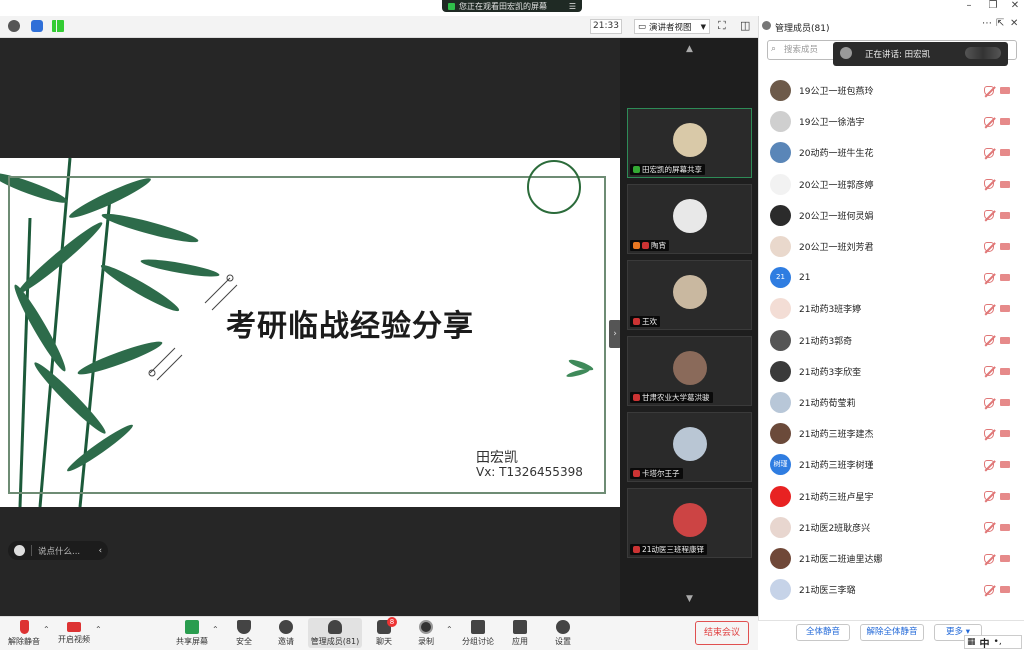  I want to click on fullscreen-icon: ⛶, so click(722, 26).